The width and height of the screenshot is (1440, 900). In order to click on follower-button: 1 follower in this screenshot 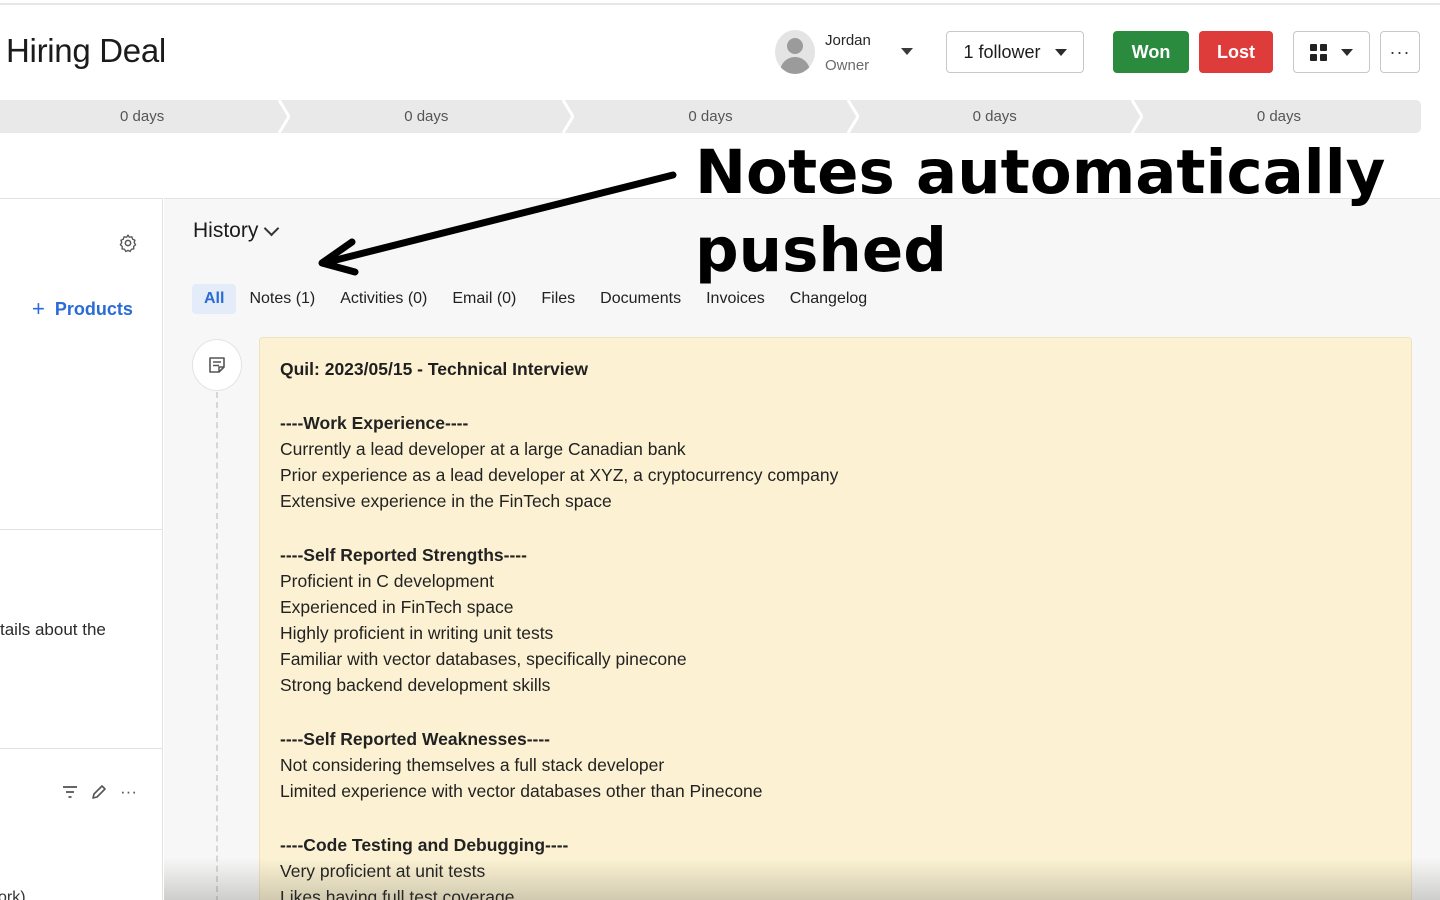, I will do `click(1015, 52)`.